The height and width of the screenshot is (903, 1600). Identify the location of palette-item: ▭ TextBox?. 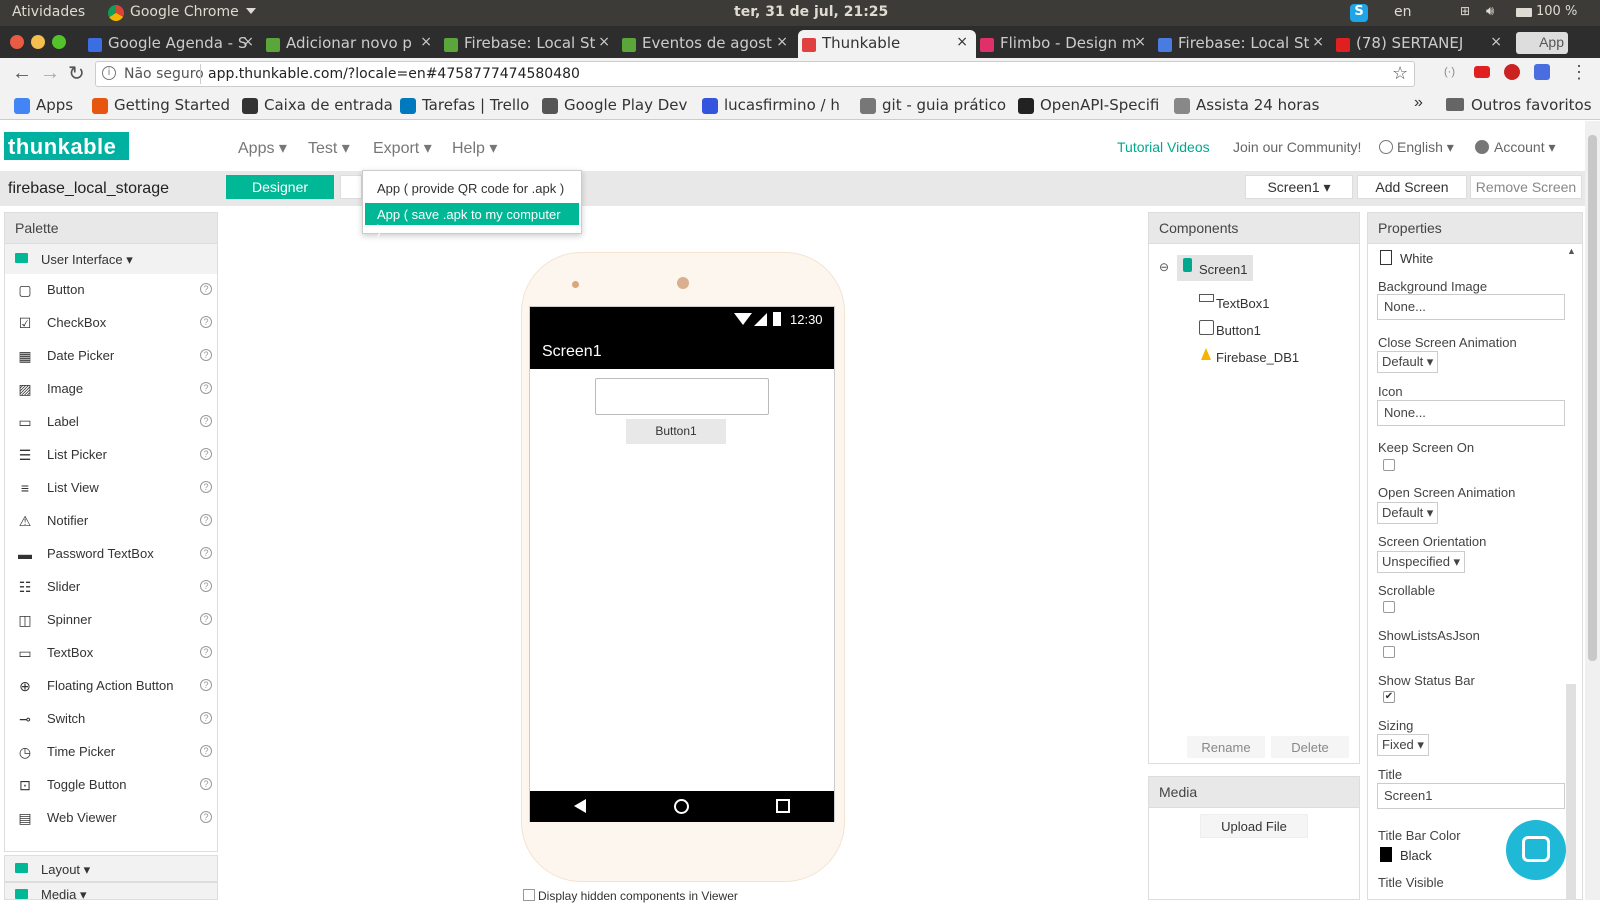
(117, 658).